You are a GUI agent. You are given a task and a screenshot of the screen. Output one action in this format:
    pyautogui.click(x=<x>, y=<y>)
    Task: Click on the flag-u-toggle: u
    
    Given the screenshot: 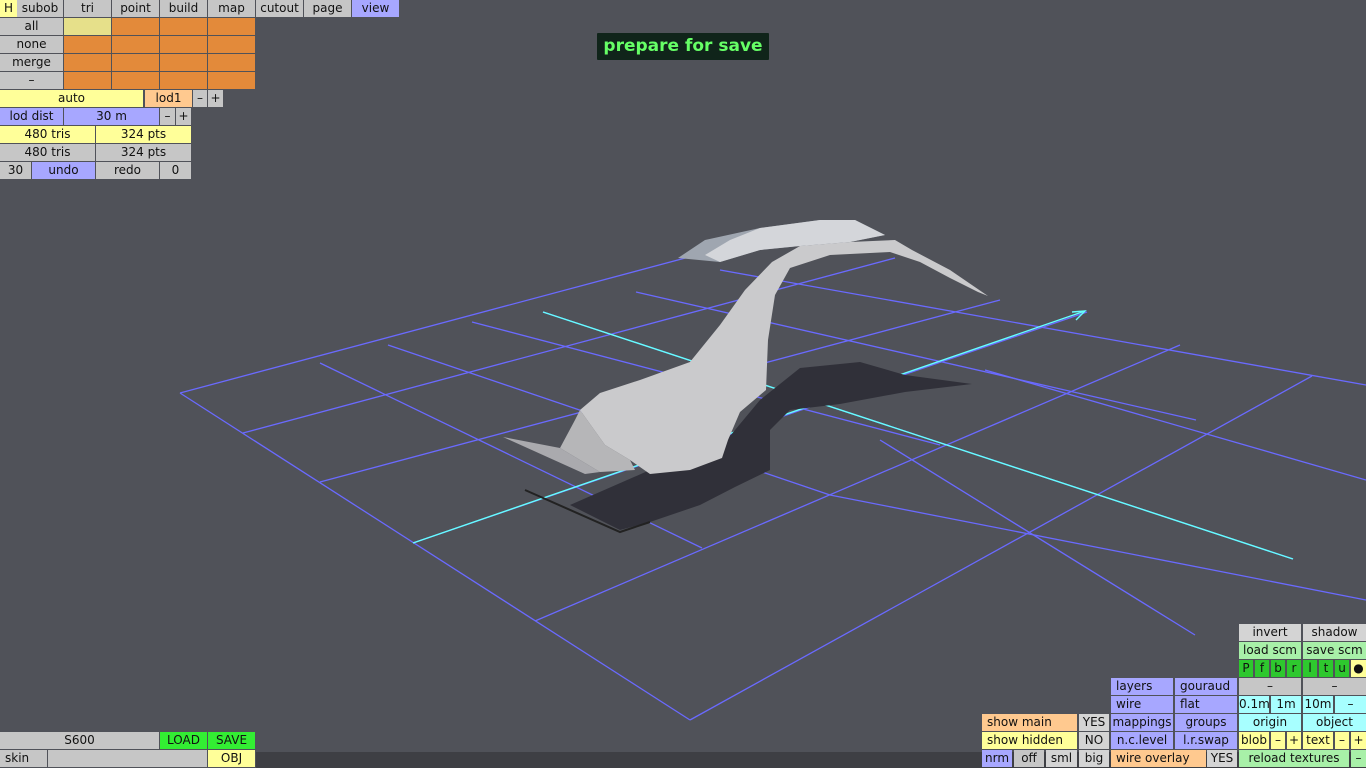 What is the action you would take?
    pyautogui.click(x=1342, y=668)
    